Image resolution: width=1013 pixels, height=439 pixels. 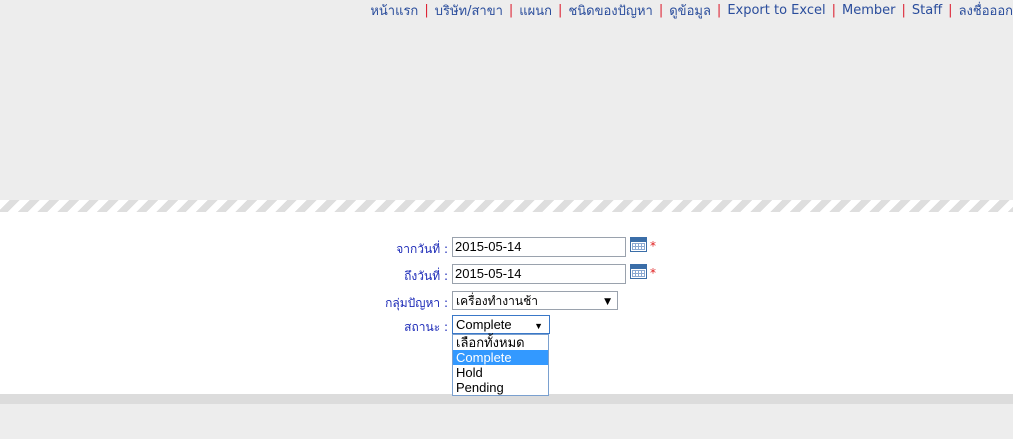 I want to click on problem-group-select: เครื่องทำงานช้า ▼, so click(x=535, y=300).